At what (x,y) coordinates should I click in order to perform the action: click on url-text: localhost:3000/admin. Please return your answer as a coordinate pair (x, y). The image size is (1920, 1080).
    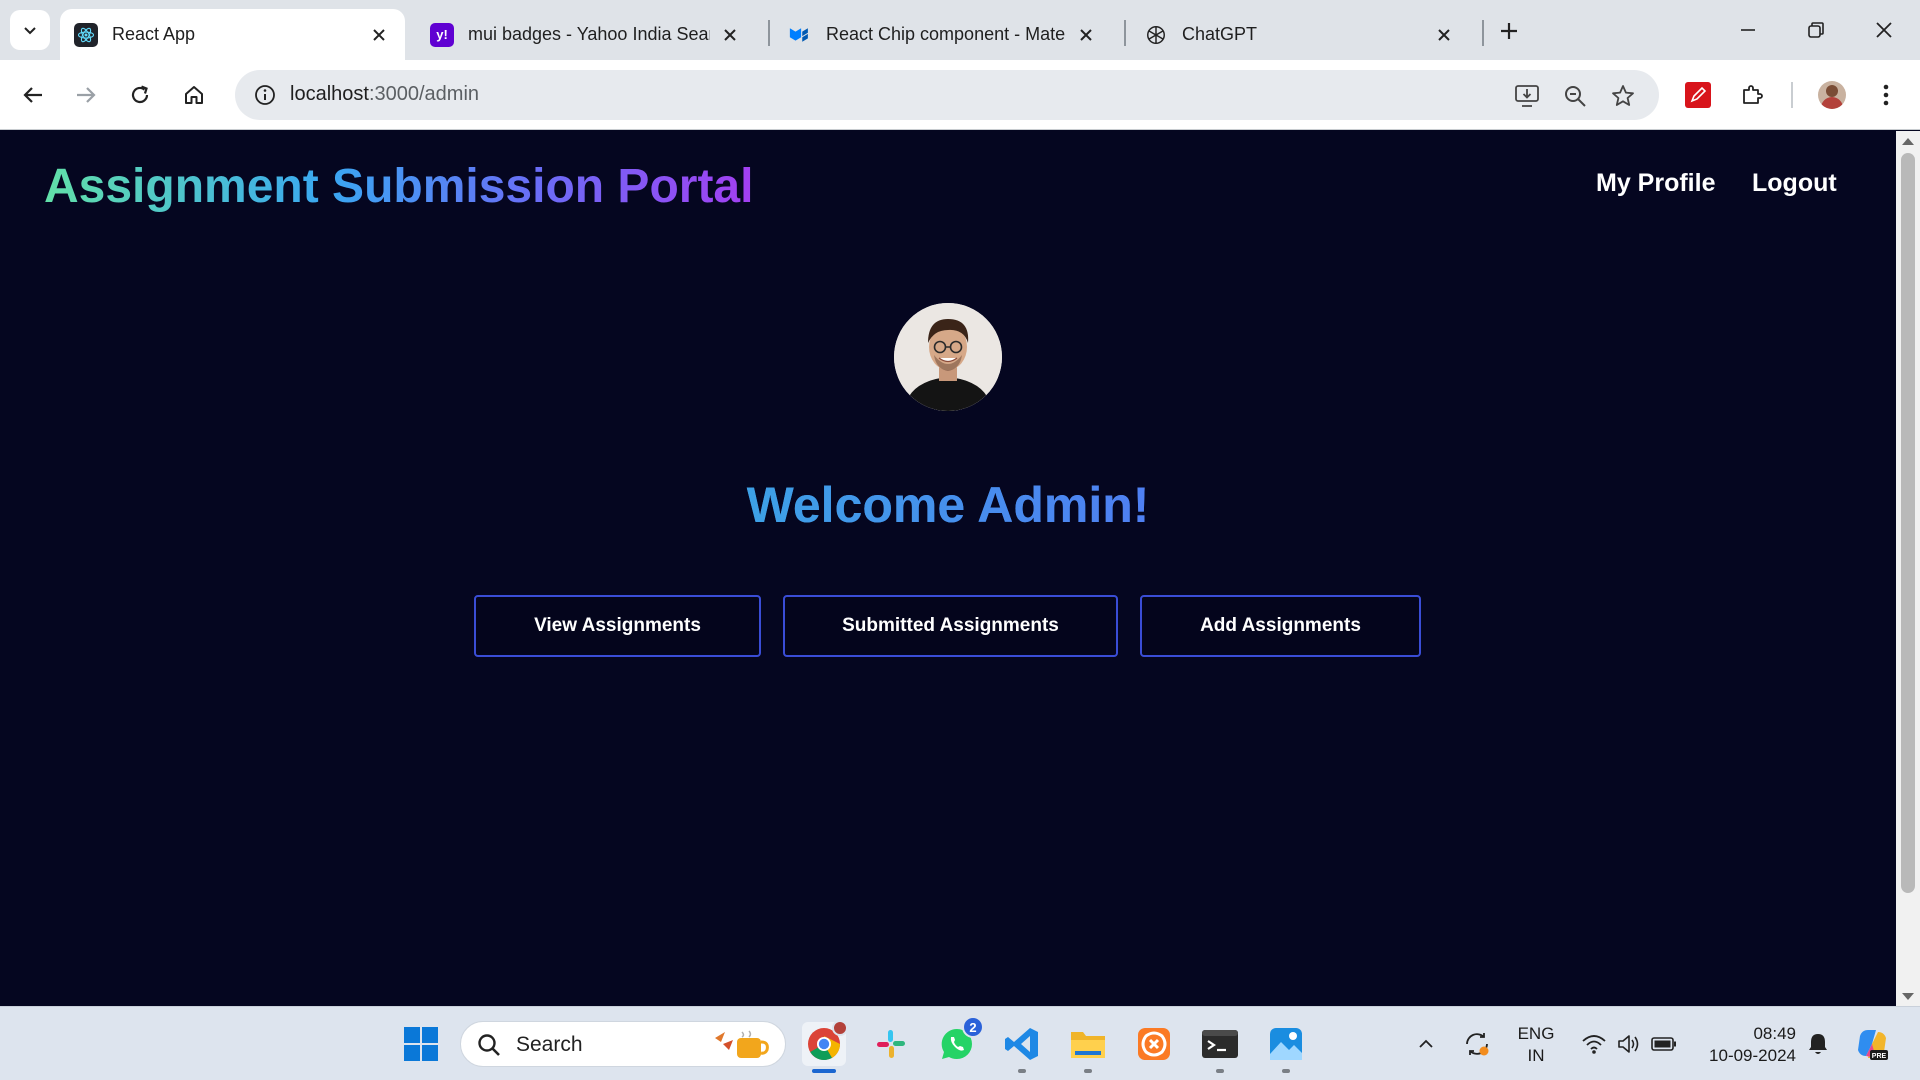
    Looking at the image, I should click on (384, 94).